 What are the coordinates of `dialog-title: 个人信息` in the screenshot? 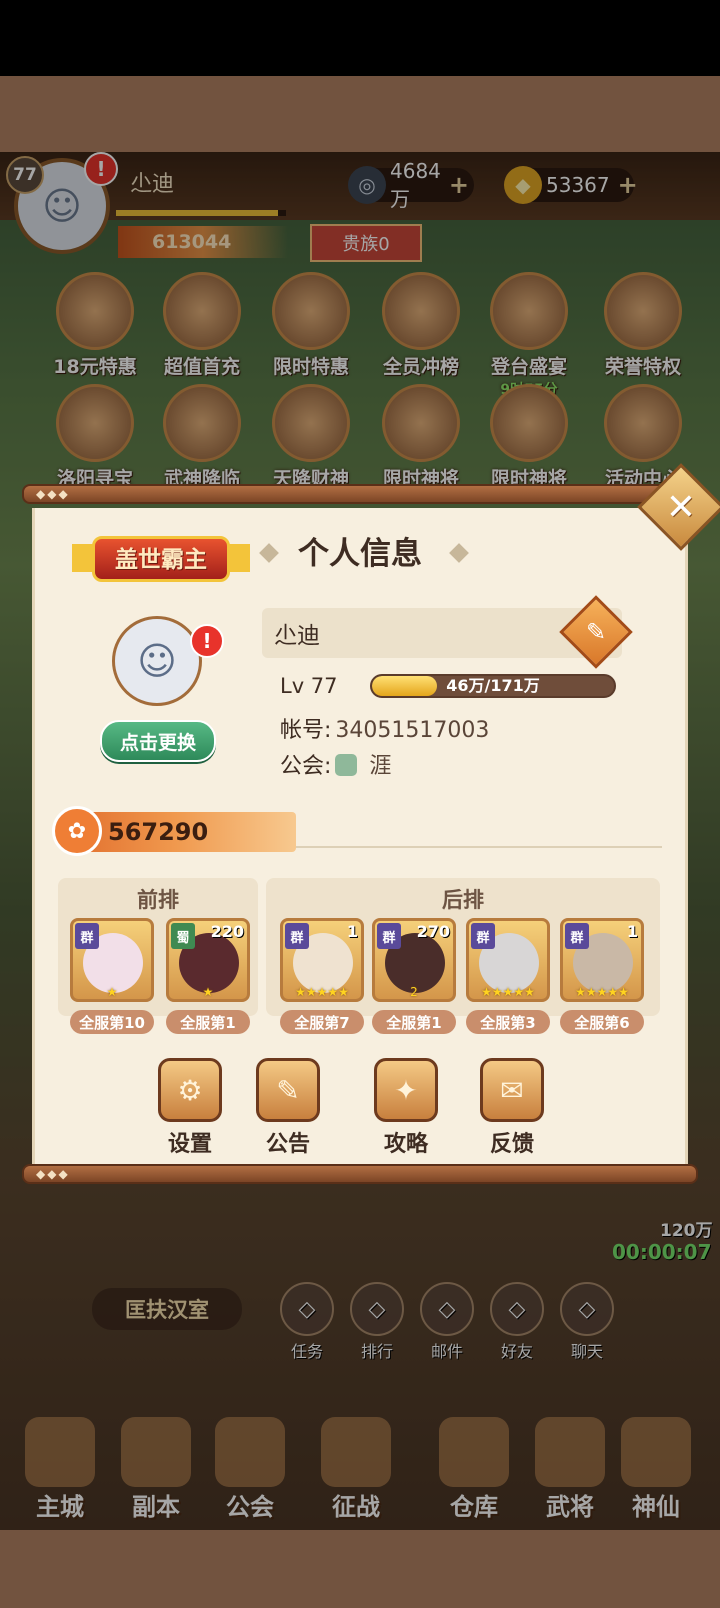 It's located at (360, 554).